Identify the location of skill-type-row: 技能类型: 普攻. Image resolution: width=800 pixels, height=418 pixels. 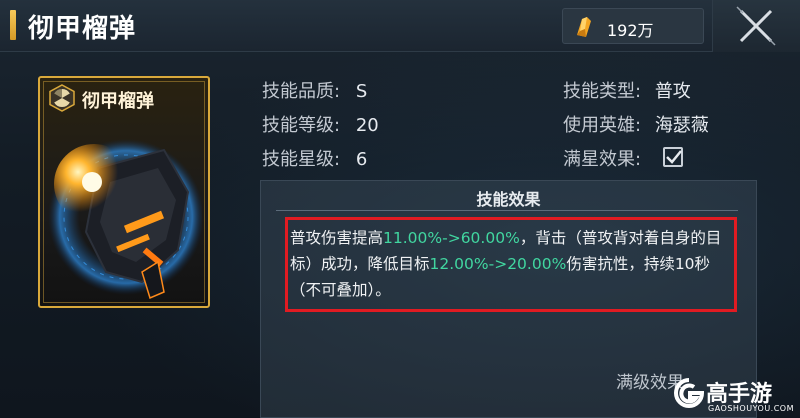
(627, 90).